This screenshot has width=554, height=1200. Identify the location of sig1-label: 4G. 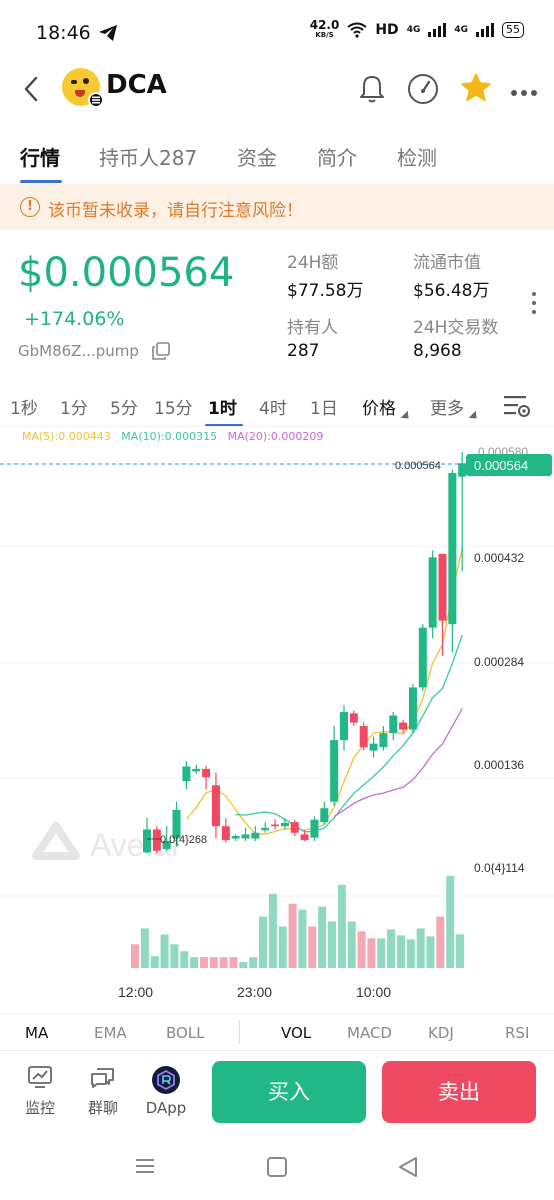
(413, 30).